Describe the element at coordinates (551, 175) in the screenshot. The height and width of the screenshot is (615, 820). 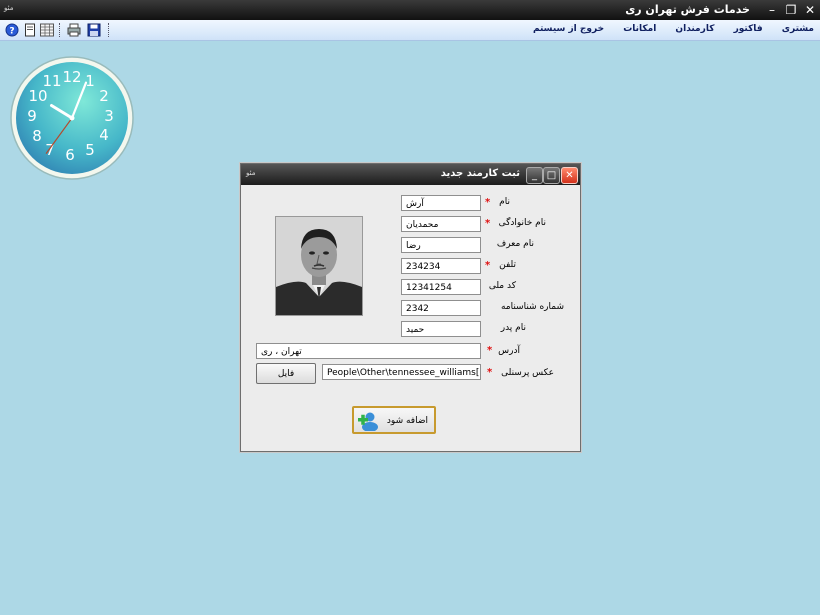
I see `dialog-maximize-button: □` at that location.